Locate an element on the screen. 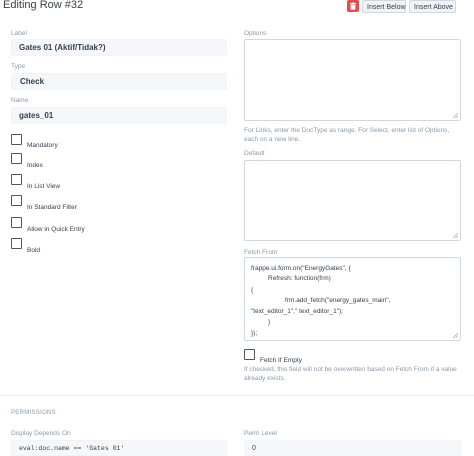  in-list-view-checkbox is located at coordinates (16, 179).